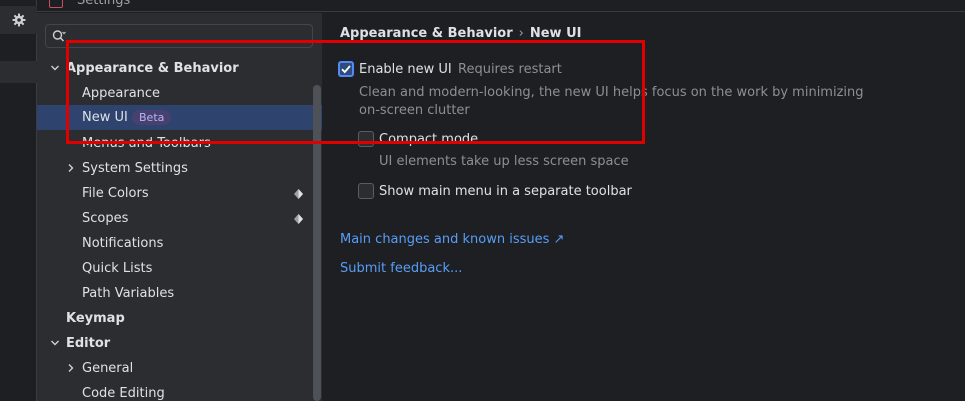  What do you see at coordinates (95, 318) in the screenshot?
I see `tree-item-label: Keymap` at bounding box center [95, 318].